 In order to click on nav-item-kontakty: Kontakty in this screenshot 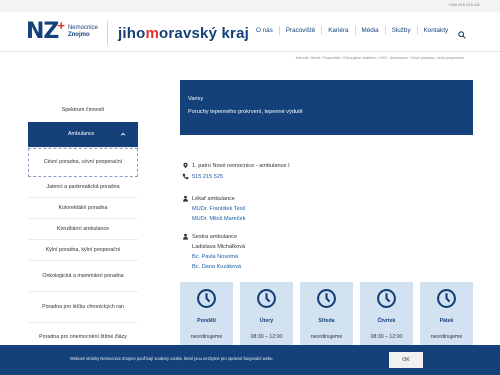, I will do `click(435, 30)`.